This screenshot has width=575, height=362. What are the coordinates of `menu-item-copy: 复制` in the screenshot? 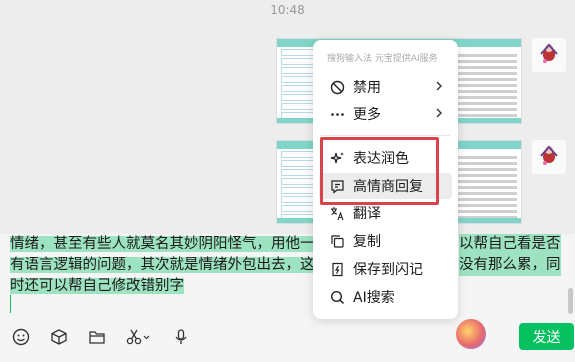 It's located at (385, 241).